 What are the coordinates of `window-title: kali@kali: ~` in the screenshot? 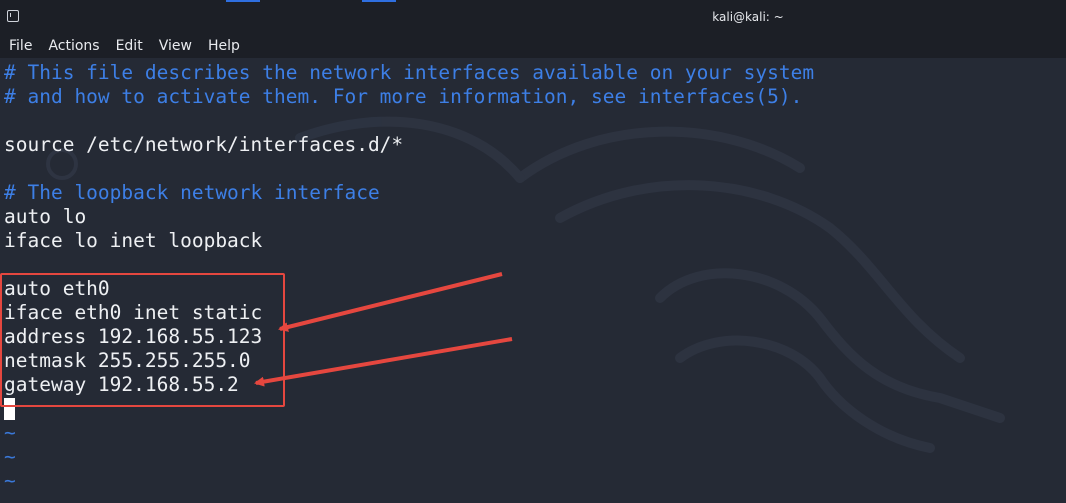 It's located at (748, 17).